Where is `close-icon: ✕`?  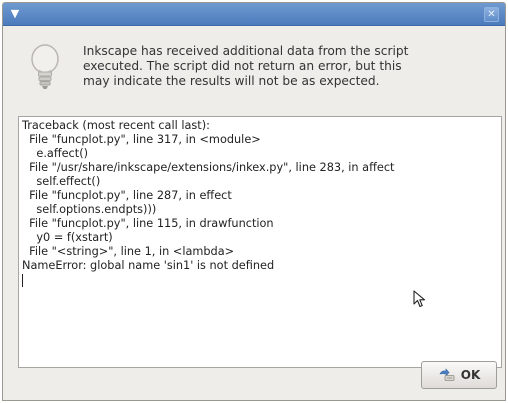 close-icon: ✕ is located at coordinates (491, 14).